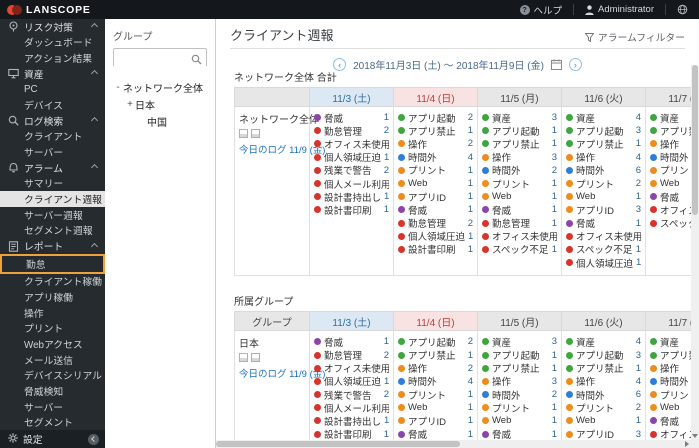 The height and width of the screenshot is (448, 699). Describe the element at coordinates (519, 223) in the screenshot. I see `alarm-item: 勤怠管理 1` at that location.